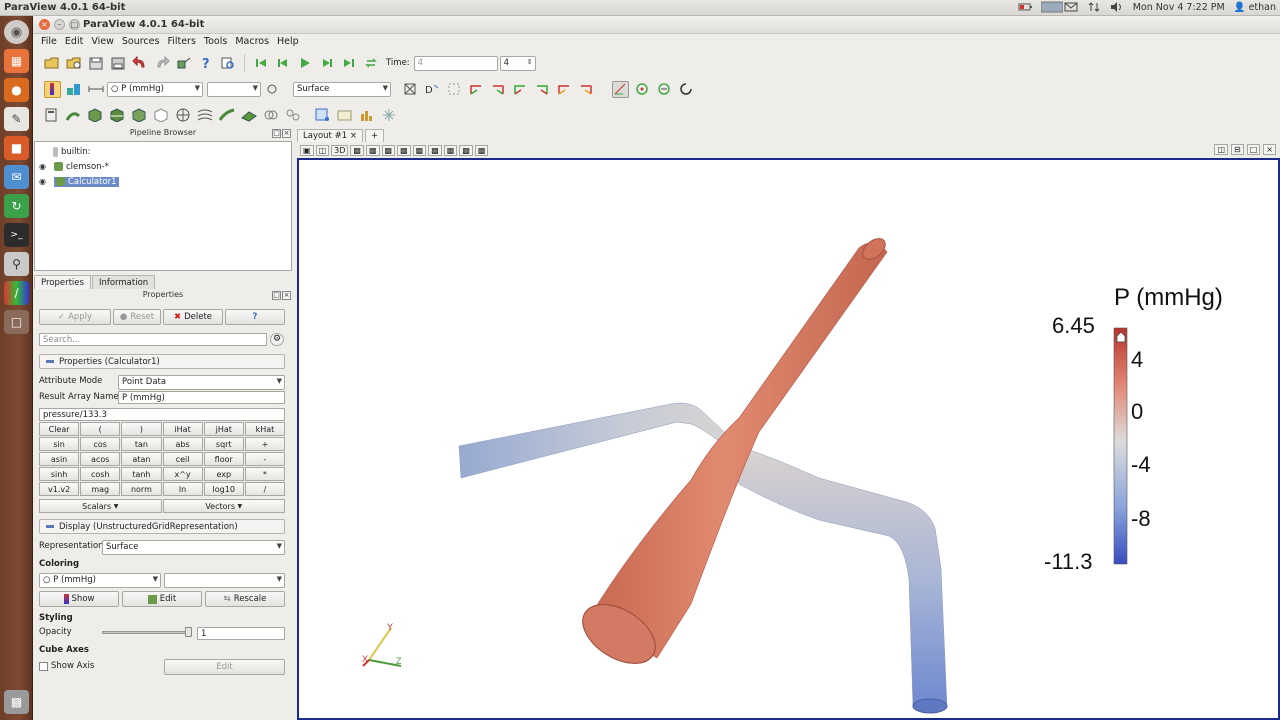 The height and width of the screenshot is (720, 1280). I want to click on edit-colormap-button: Edit, so click(162, 599).